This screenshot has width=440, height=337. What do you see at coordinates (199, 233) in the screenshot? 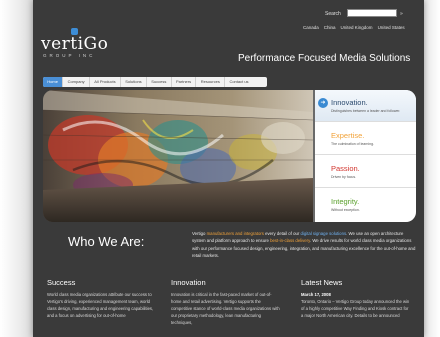
I see `who-text-part: Vertigo` at bounding box center [199, 233].